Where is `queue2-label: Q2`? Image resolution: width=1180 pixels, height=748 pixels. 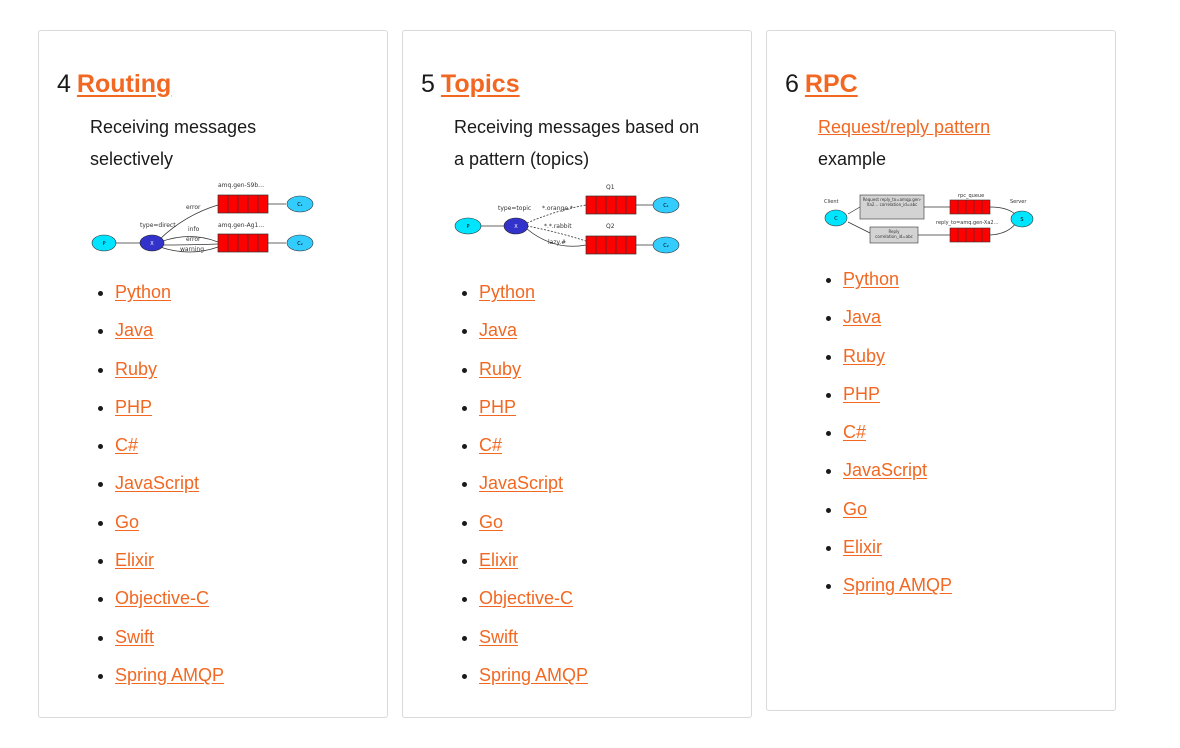
queue2-label: Q2 is located at coordinates (610, 226).